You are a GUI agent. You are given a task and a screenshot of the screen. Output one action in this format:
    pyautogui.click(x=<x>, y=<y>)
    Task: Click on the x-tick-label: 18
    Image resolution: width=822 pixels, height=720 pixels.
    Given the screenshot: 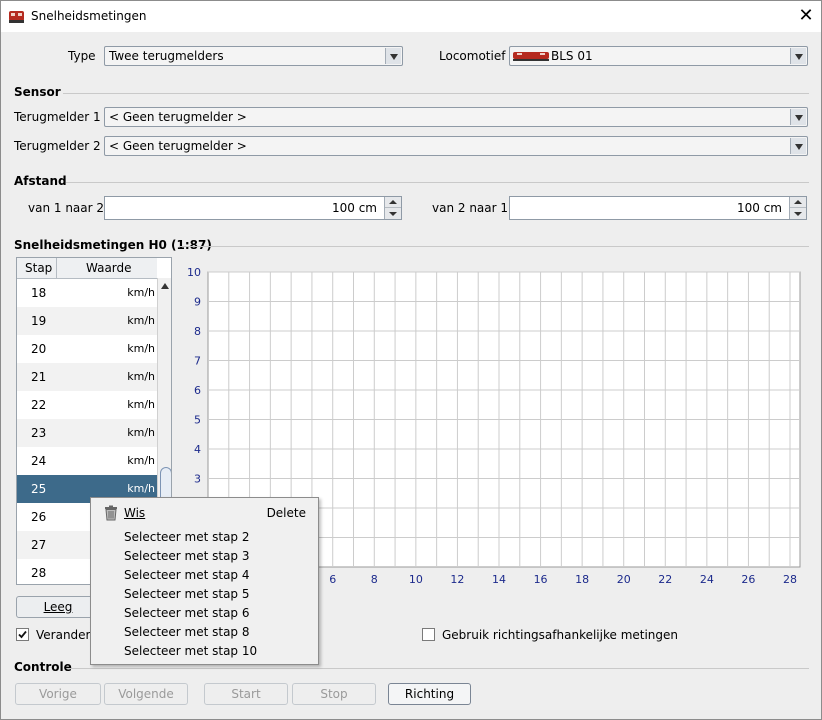 What is the action you would take?
    pyautogui.click(x=582, y=579)
    